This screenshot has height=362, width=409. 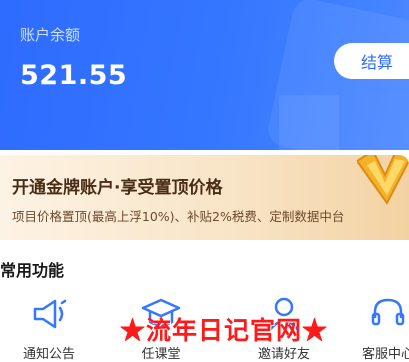 What do you see at coordinates (74, 75) in the screenshot?
I see `balance-amount: 521.55` at bounding box center [74, 75].